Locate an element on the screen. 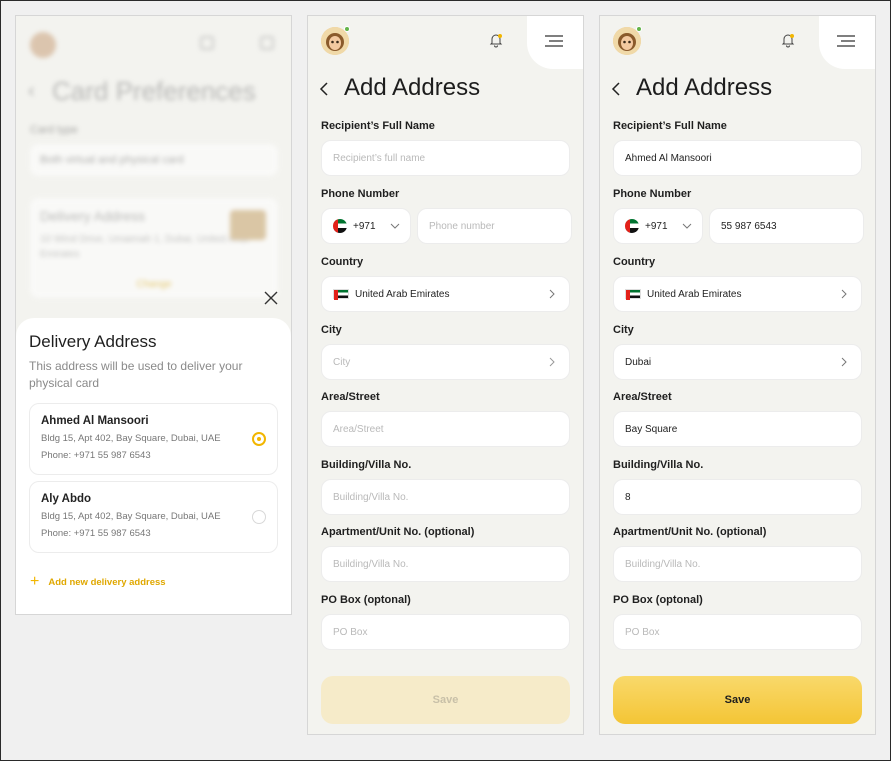  add-new-address-button: + Add new delivery address is located at coordinates (98, 582).